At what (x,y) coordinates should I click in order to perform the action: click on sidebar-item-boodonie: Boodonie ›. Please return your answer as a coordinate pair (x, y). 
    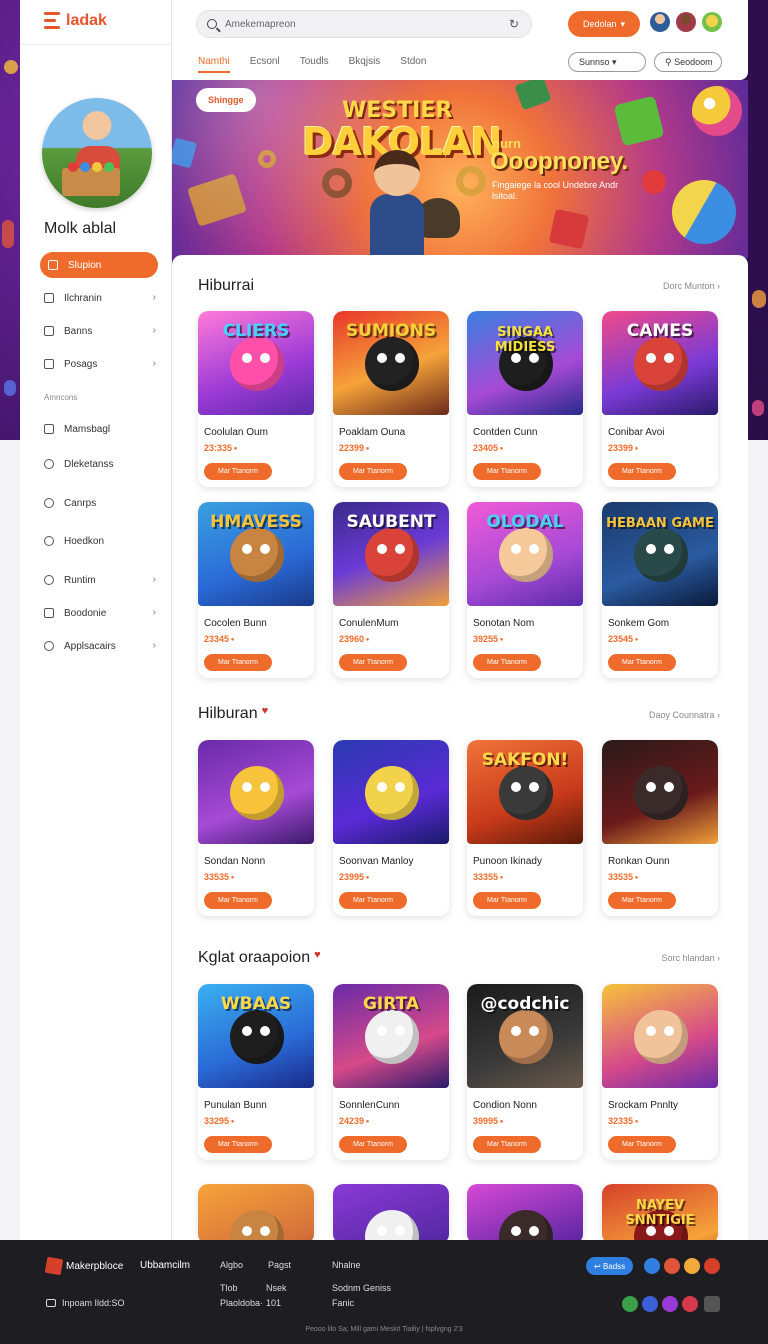
    Looking at the image, I should click on (103, 613).